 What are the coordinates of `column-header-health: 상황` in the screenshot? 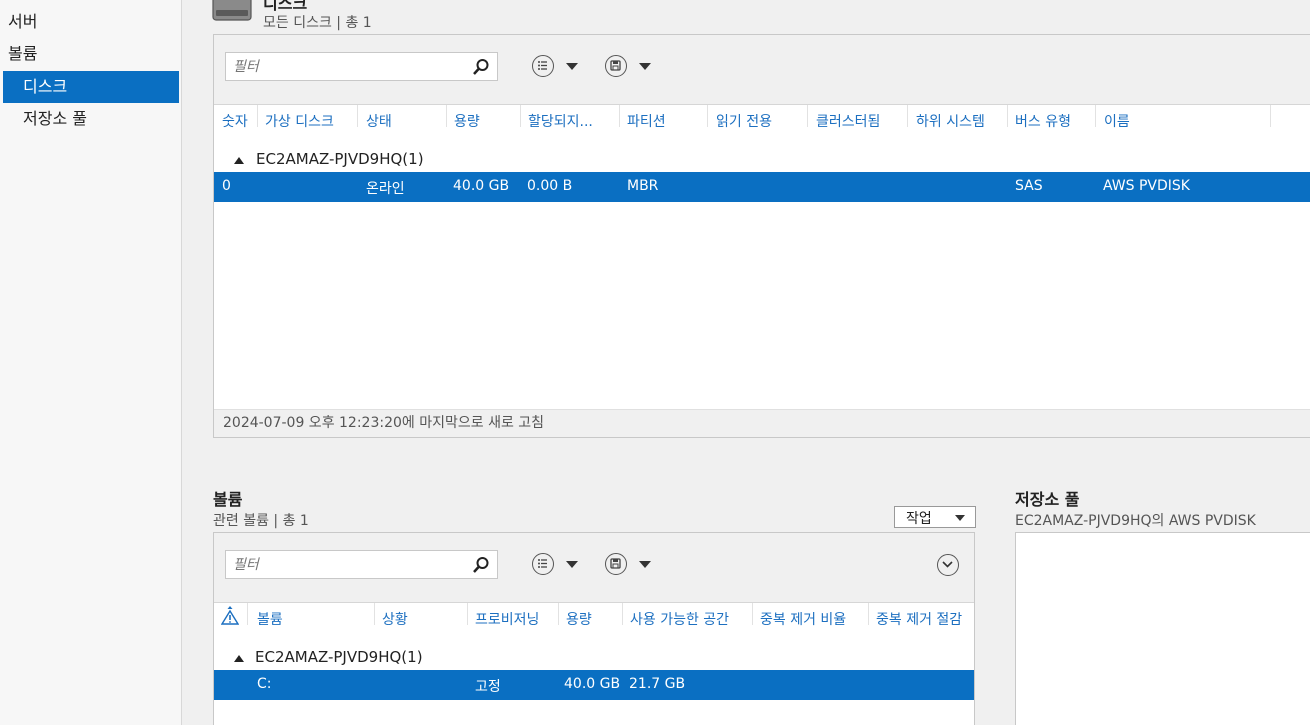 It's located at (421, 621).